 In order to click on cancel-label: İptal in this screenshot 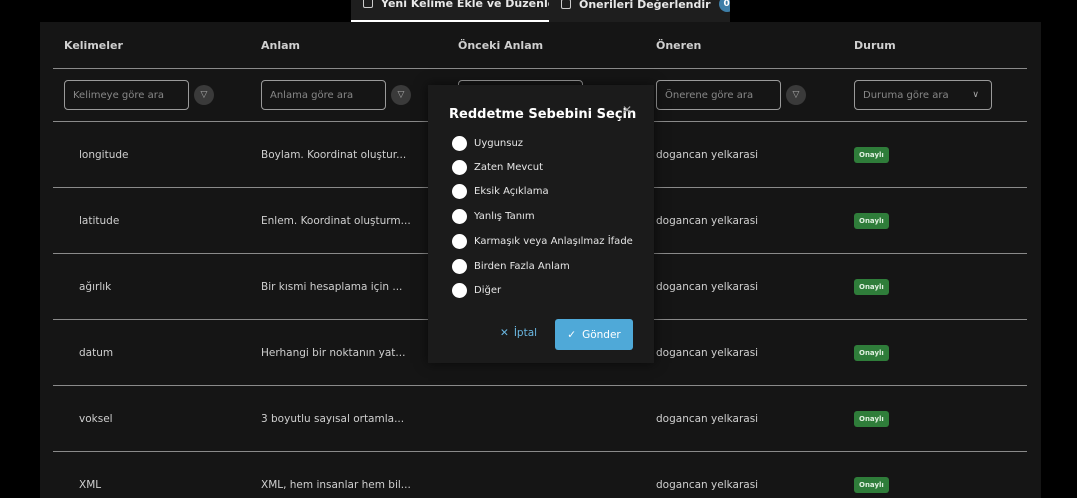, I will do `click(525, 333)`.